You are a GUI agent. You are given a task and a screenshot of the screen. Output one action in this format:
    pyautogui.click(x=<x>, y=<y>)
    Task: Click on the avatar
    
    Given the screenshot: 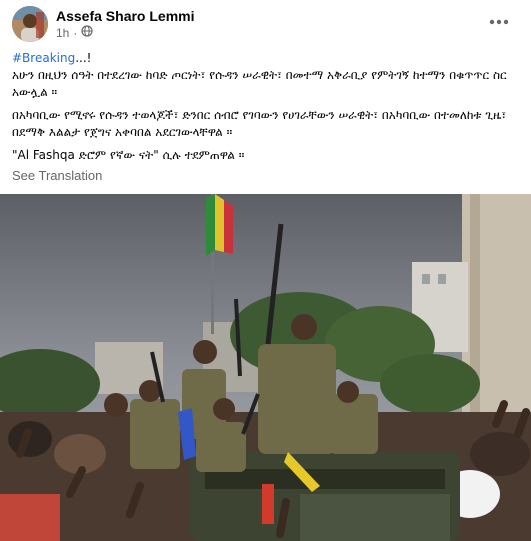 What is the action you would take?
    pyautogui.click(x=30, y=24)
    